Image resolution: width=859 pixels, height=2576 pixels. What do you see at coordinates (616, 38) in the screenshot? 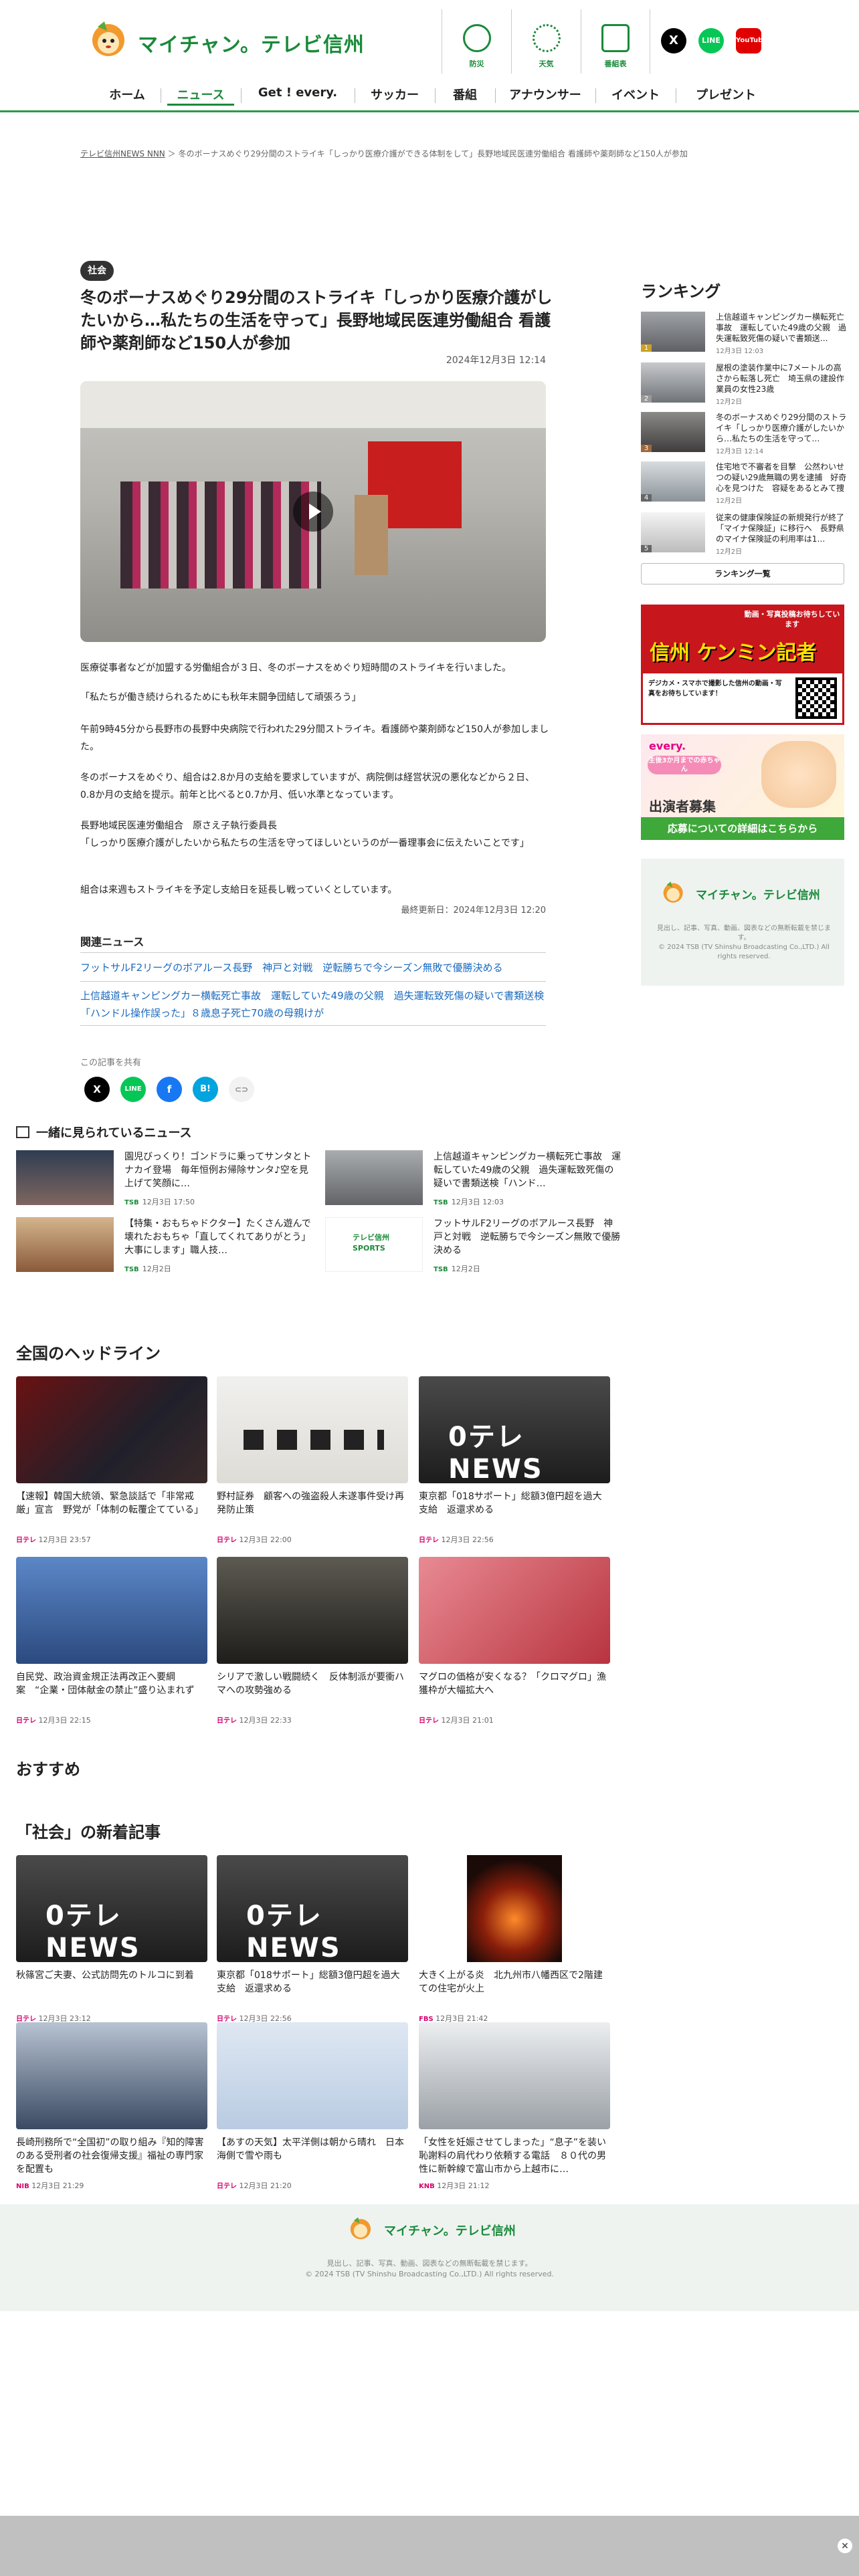
I see `grid-icon` at bounding box center [616, 38].